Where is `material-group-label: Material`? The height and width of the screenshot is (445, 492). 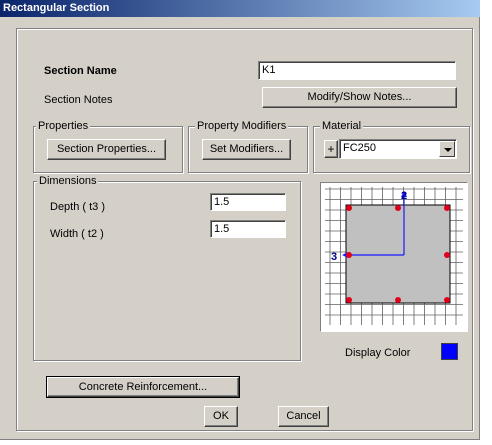
material-group-label: Material is located at coordinates (342, 126).